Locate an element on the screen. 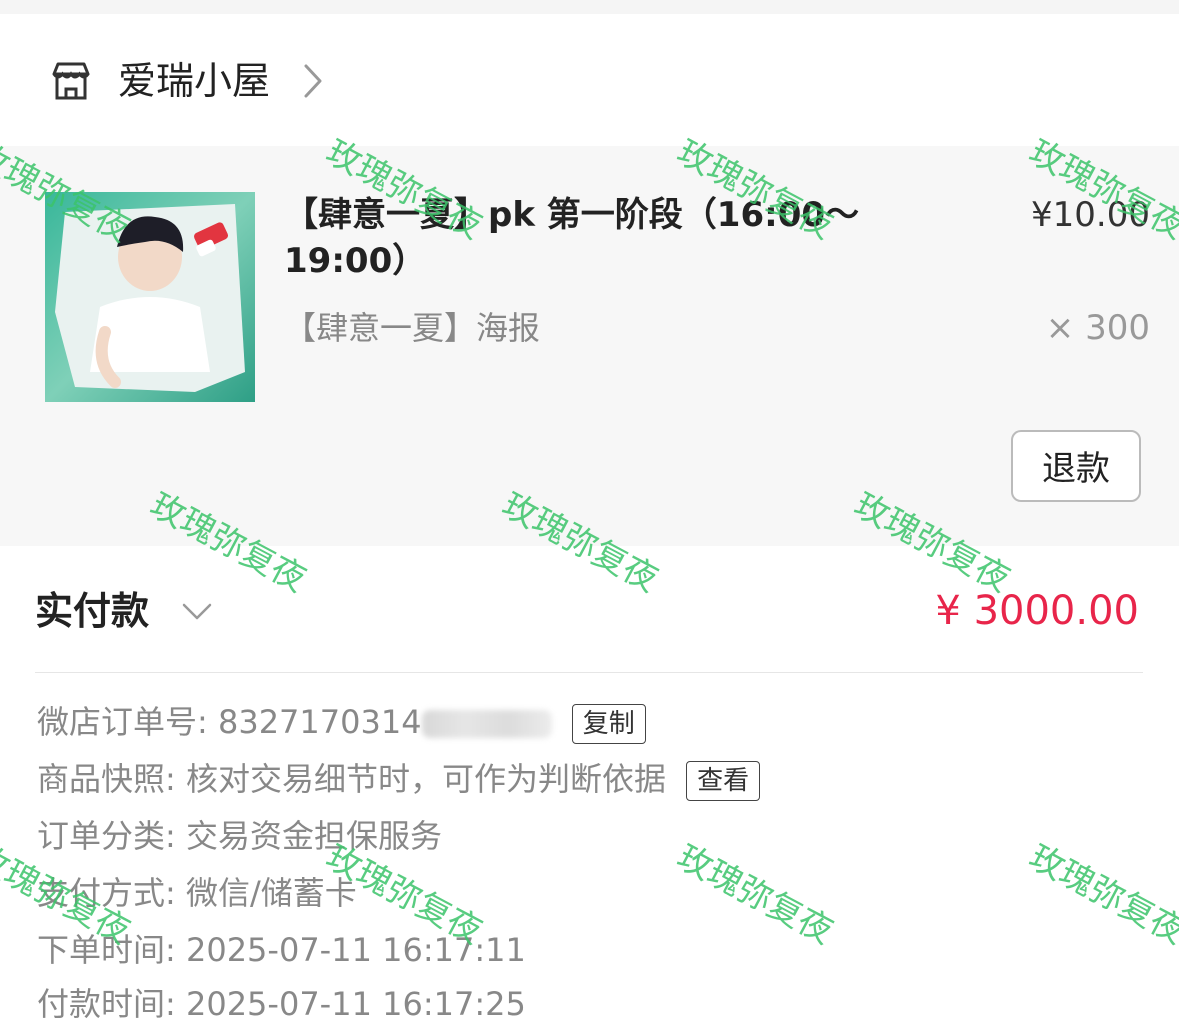 The image size is (1179, 1026). product-thumbnail is located at coordinates (150, 297).